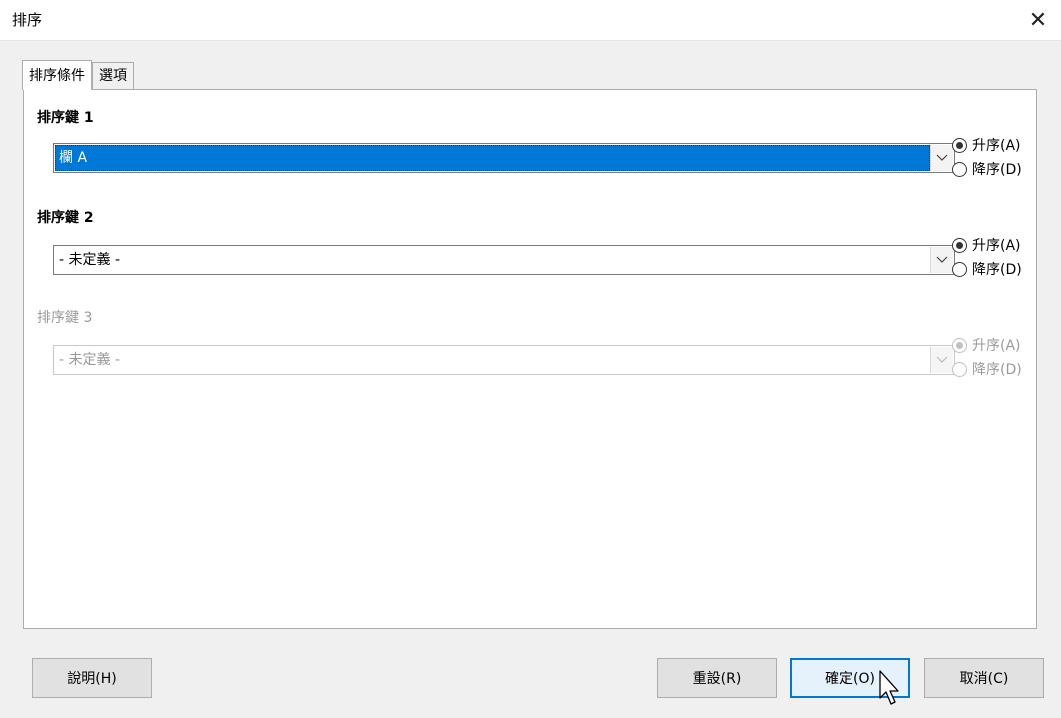 This screenshot has height=718, width=1061. I want to click on sort-key-1-descending: 降序(D), so click(987, 169).